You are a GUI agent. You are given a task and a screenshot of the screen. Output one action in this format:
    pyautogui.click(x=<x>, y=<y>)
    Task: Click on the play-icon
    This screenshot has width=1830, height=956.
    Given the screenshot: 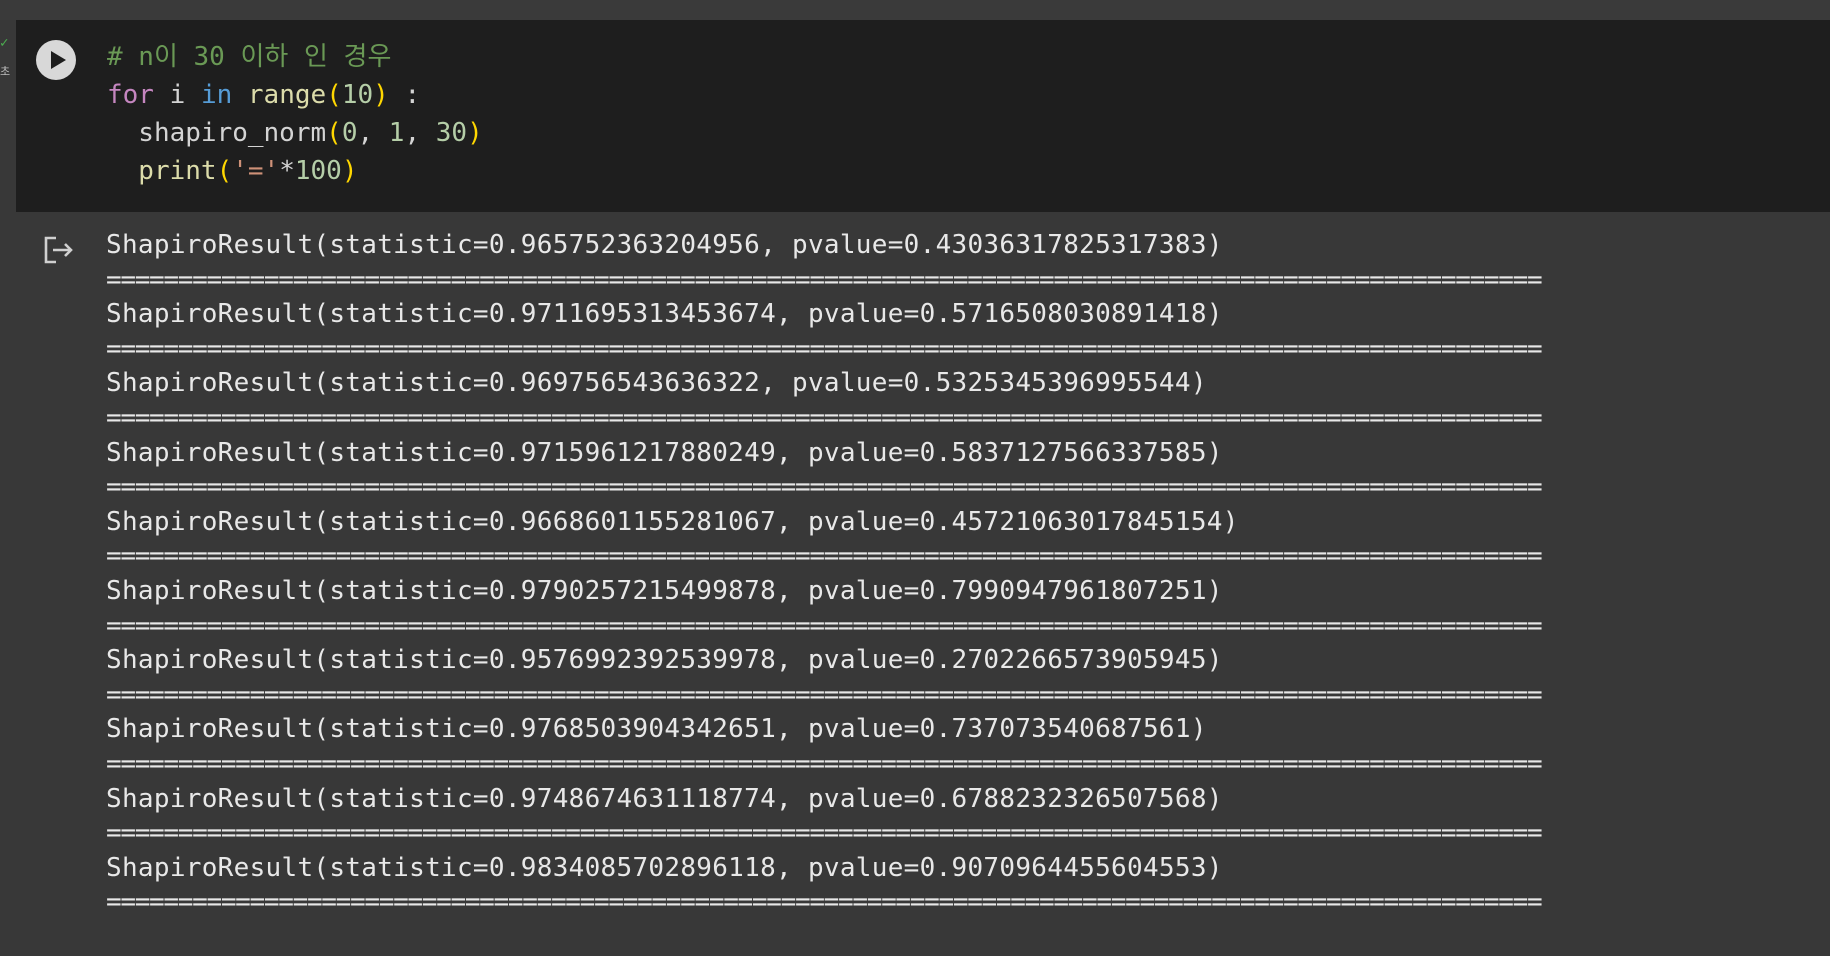 What is the action you would take?
    pyautogui.click(x=58, y=60)
    